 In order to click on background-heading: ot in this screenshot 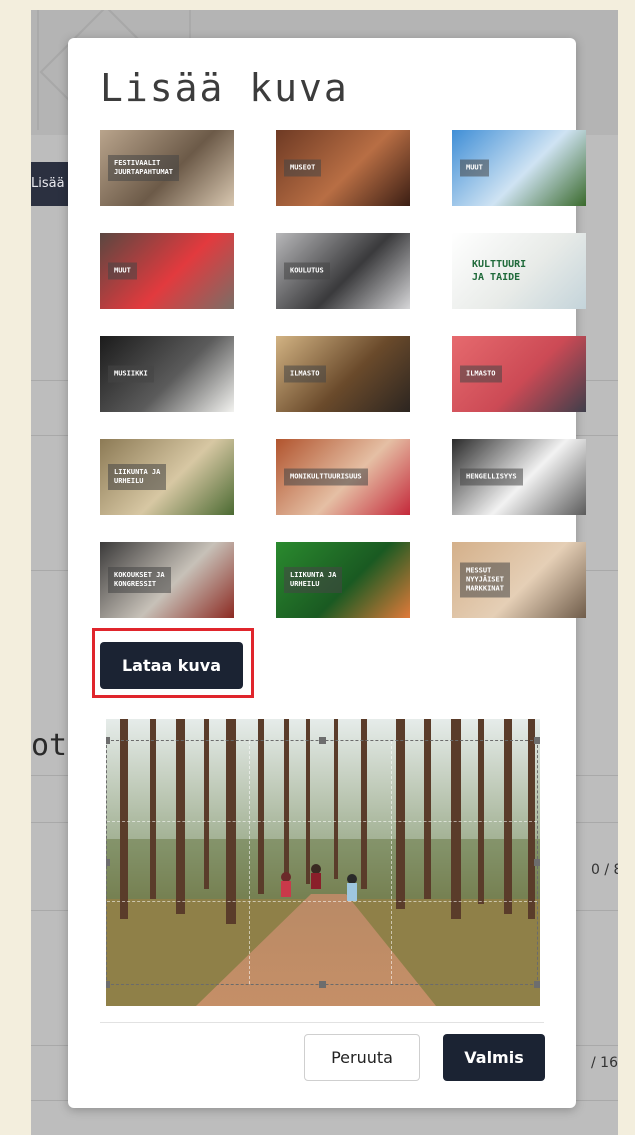, I will do `click(49, 745)`.